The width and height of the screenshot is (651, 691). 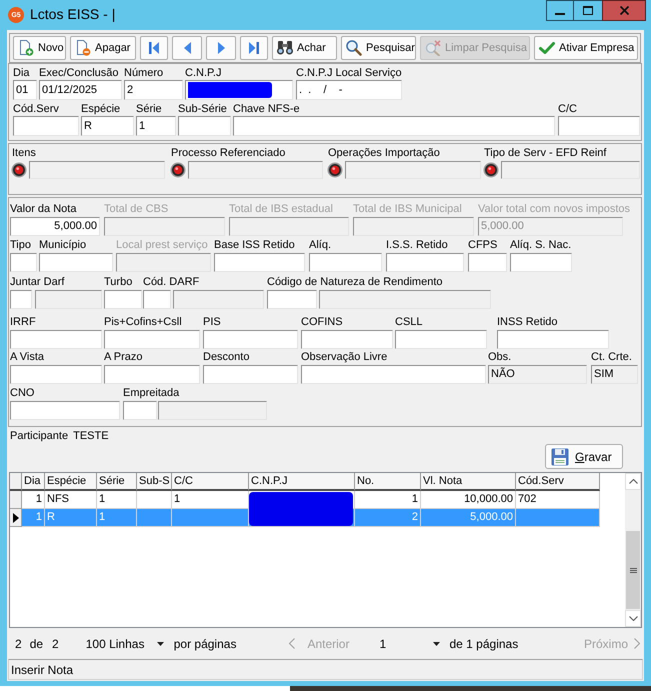 What do you see at coordinates (37, 644) in the screenshot?
I see `of-label: de` at bounding box center [37, 644].